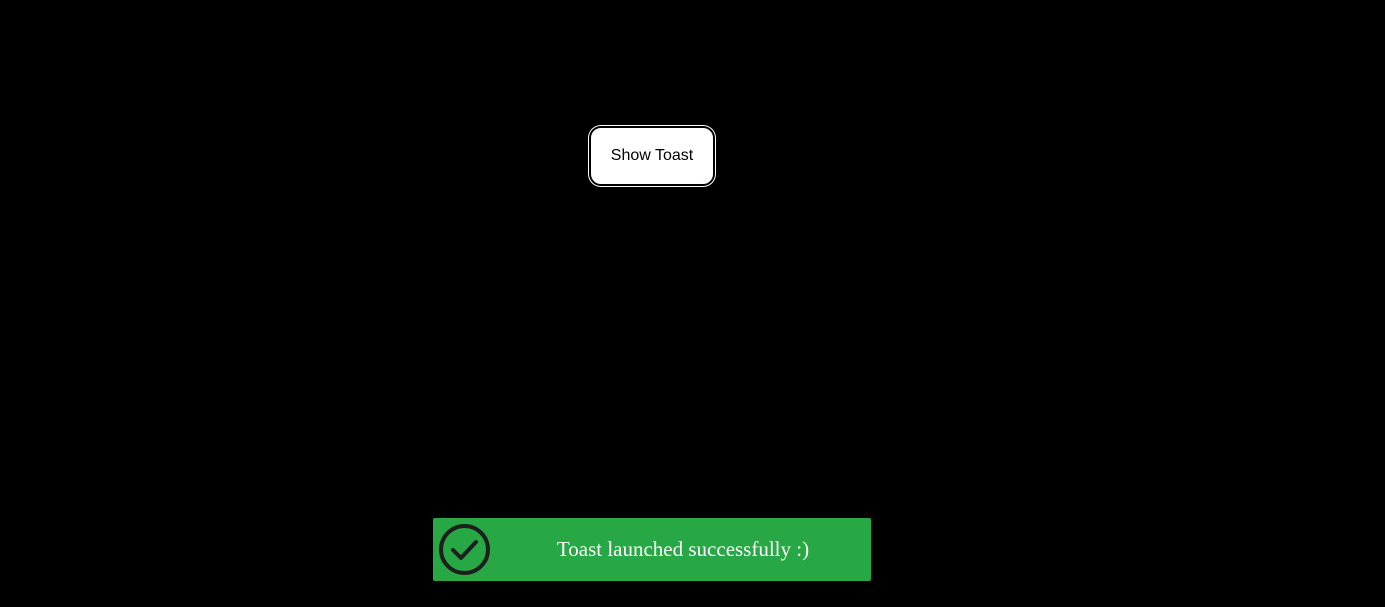 This screenshot has height=607, width=1385. I want to click on toast-notification: Toast launched successfully :), so click(652, 549).